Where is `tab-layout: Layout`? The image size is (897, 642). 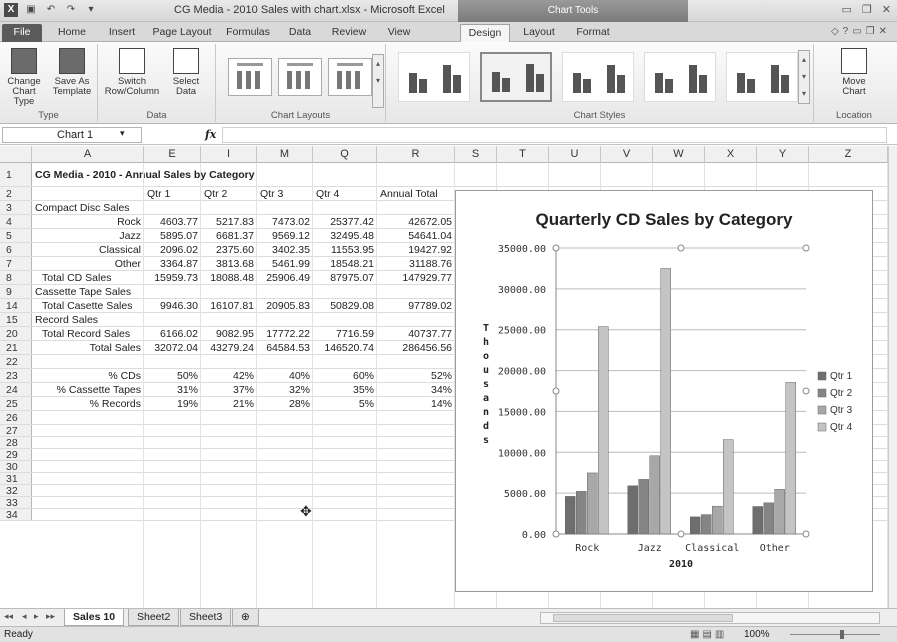
tab-layout: Layout is located at coordinates (539, 33).